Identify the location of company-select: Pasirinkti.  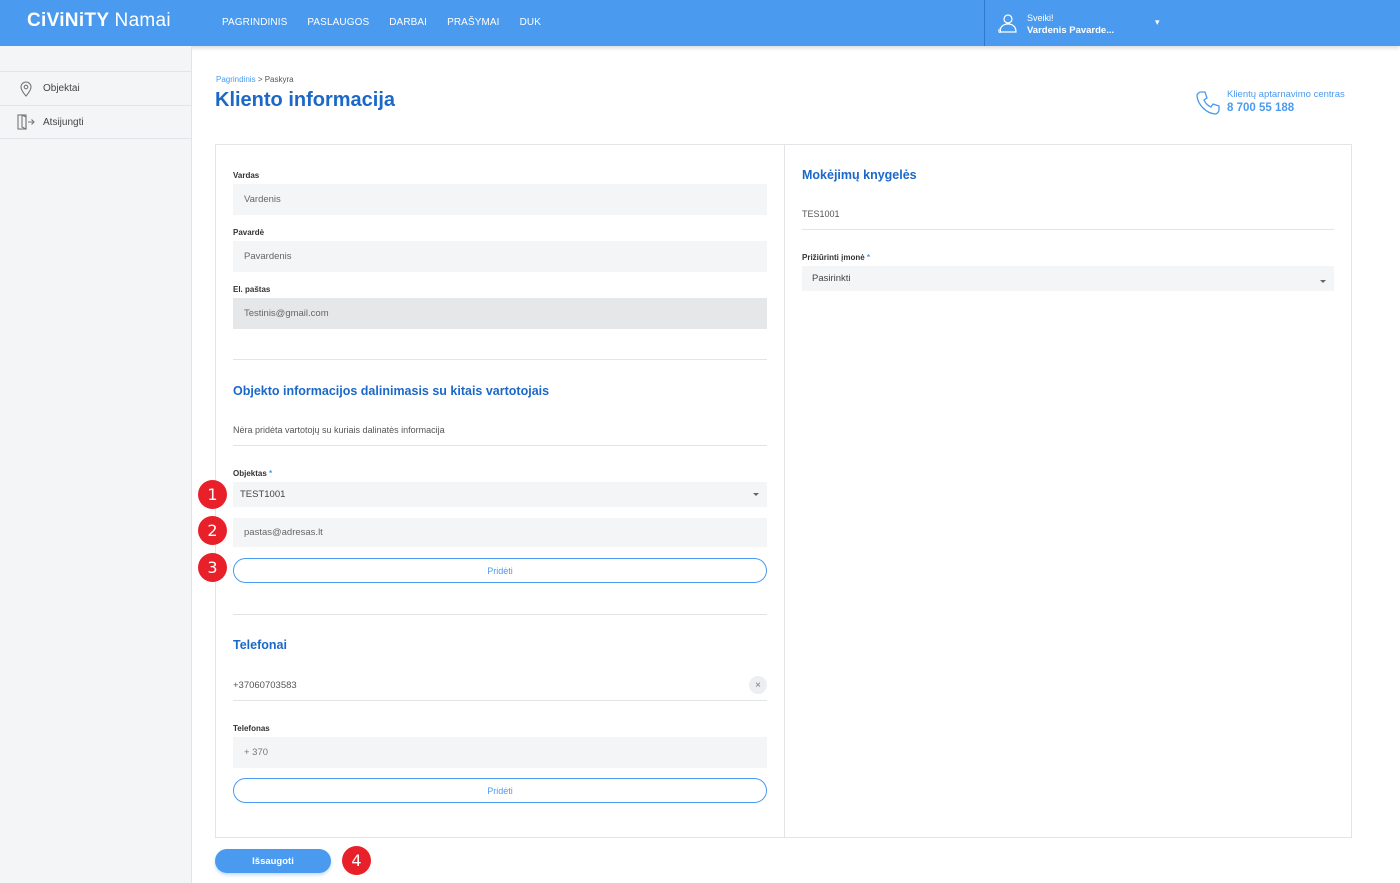
(1068, 278).